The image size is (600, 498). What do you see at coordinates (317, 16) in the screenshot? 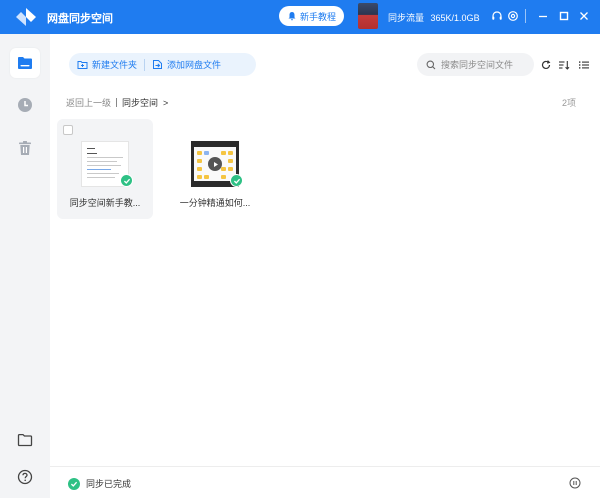
I see `tutorial-label: 新手教程` at bounding box center [317, 16].